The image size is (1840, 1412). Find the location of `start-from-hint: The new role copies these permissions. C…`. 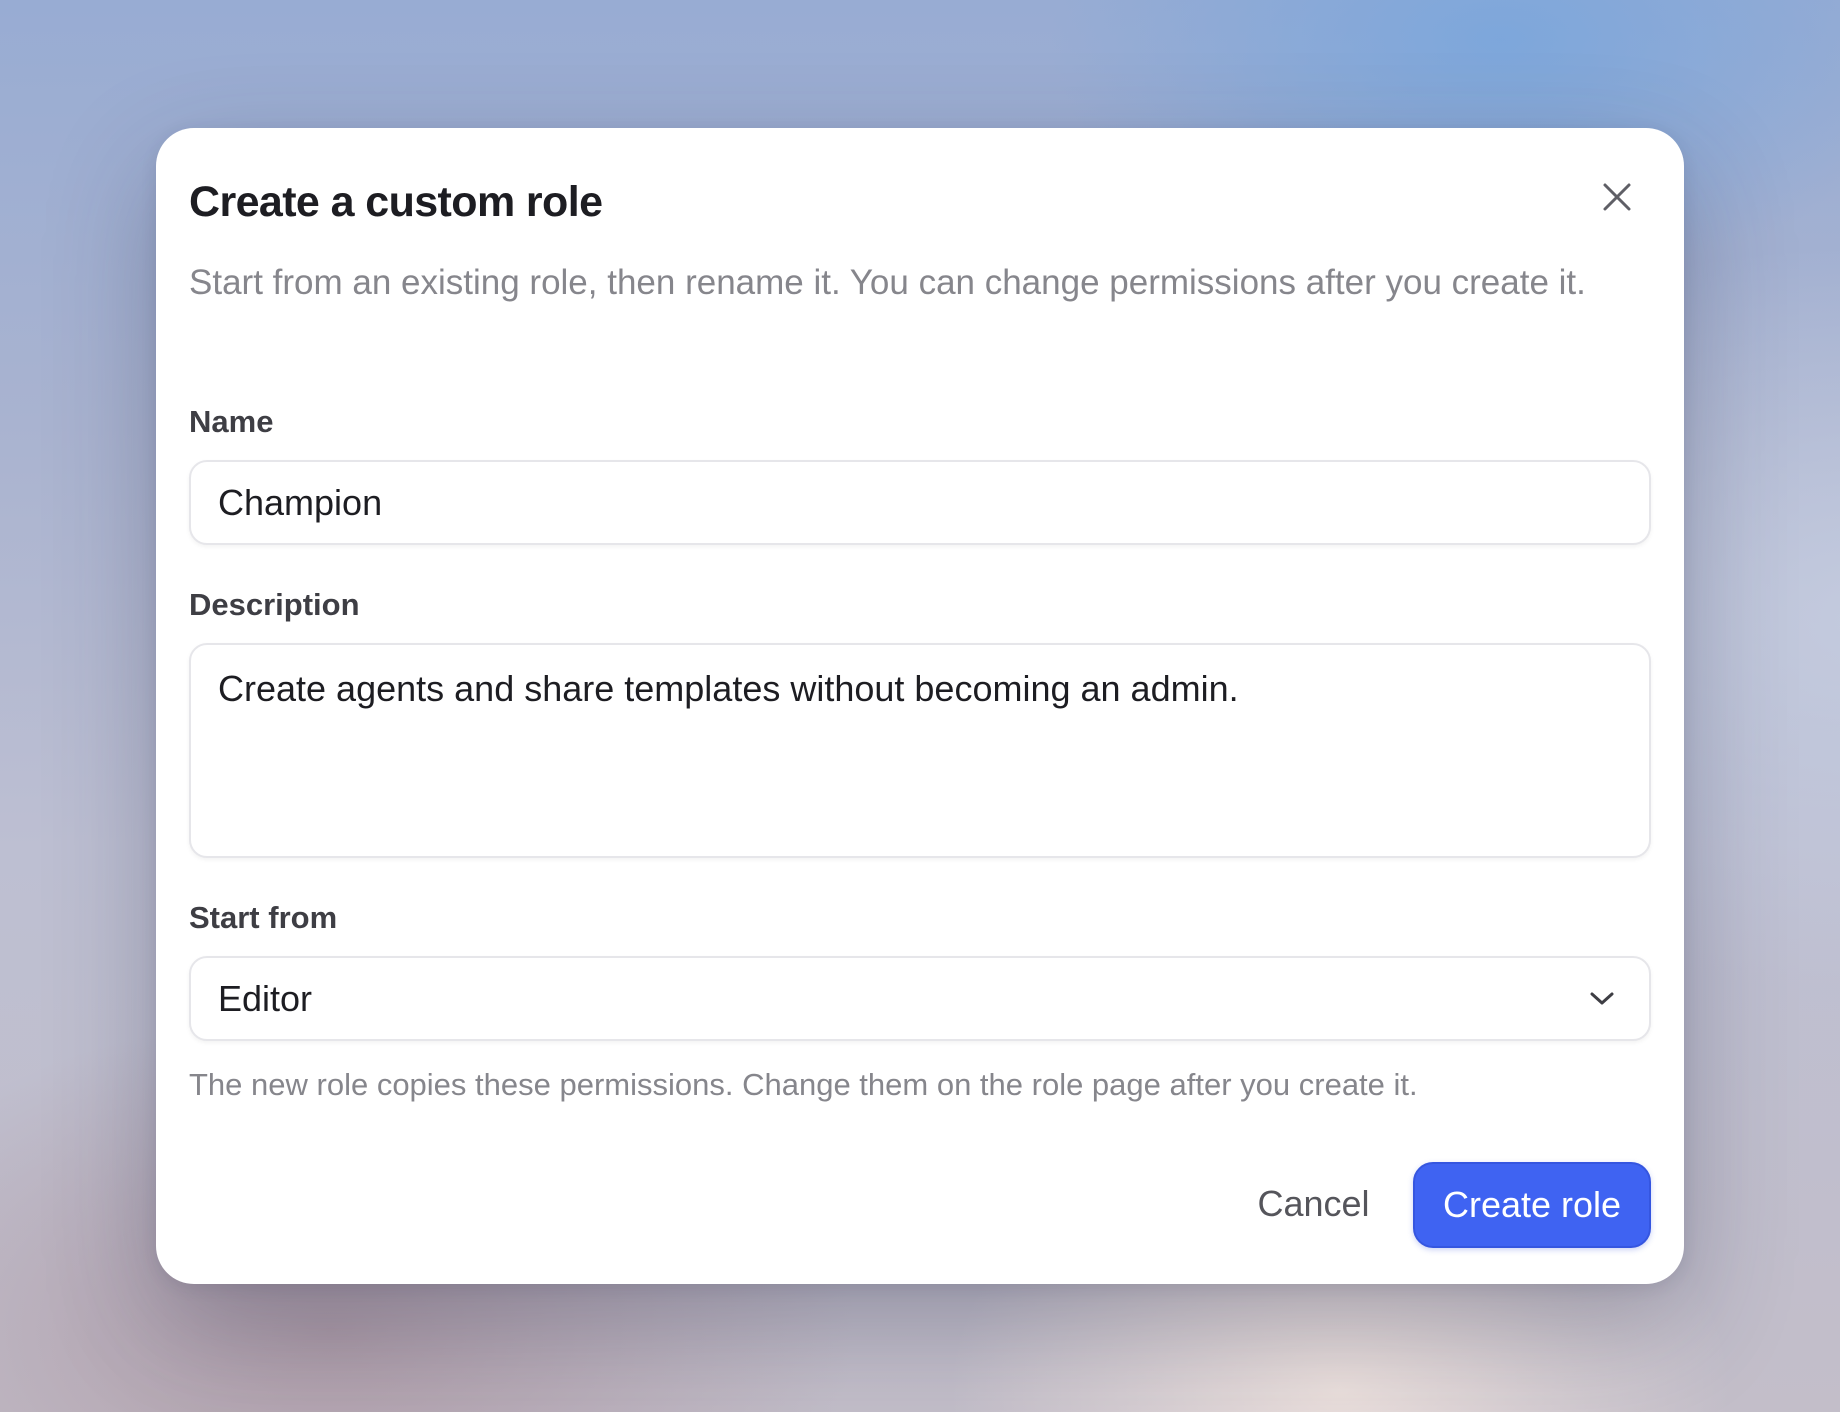

start-from-hint: The new role copies these permissions. C… is located at coordinates (803, 1084).